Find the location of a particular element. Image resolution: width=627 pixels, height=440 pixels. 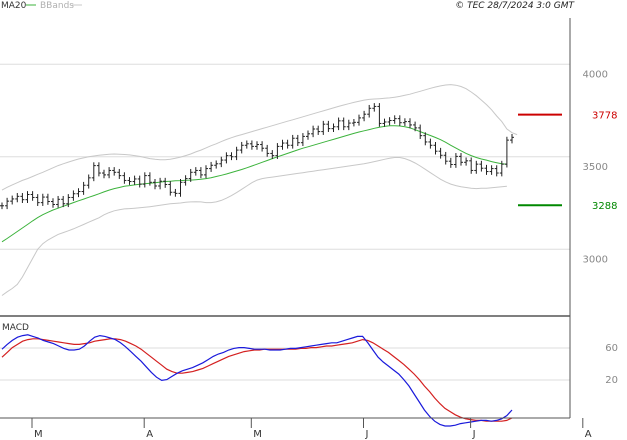

macd-tick-label: 20 is located at coordinates (611, 380).